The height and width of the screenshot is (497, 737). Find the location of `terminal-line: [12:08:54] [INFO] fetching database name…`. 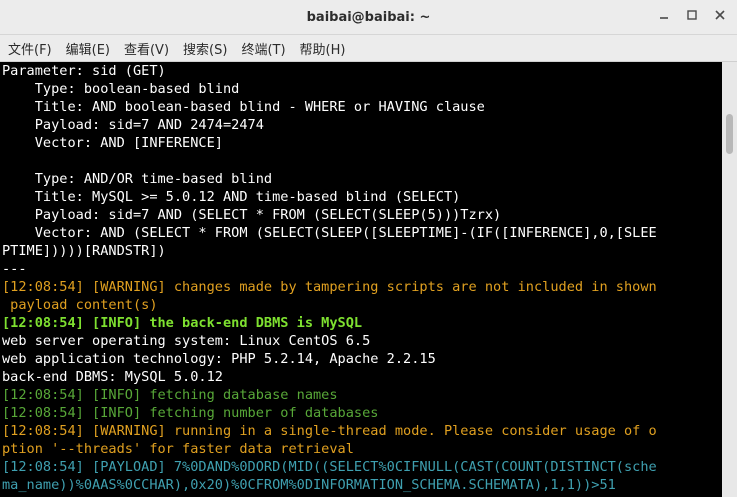

terminal-line: [12:08:54] [INFO] fetching database name… is located at coordinates (170, 395).